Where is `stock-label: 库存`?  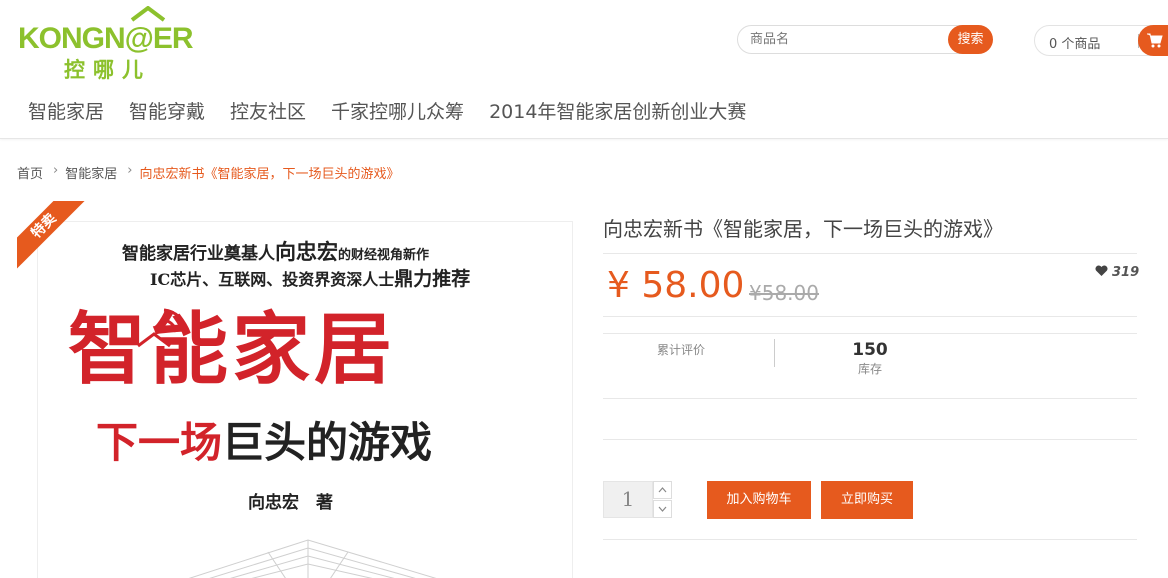 stock-label: 库存 is located at coordinates (869, 369).